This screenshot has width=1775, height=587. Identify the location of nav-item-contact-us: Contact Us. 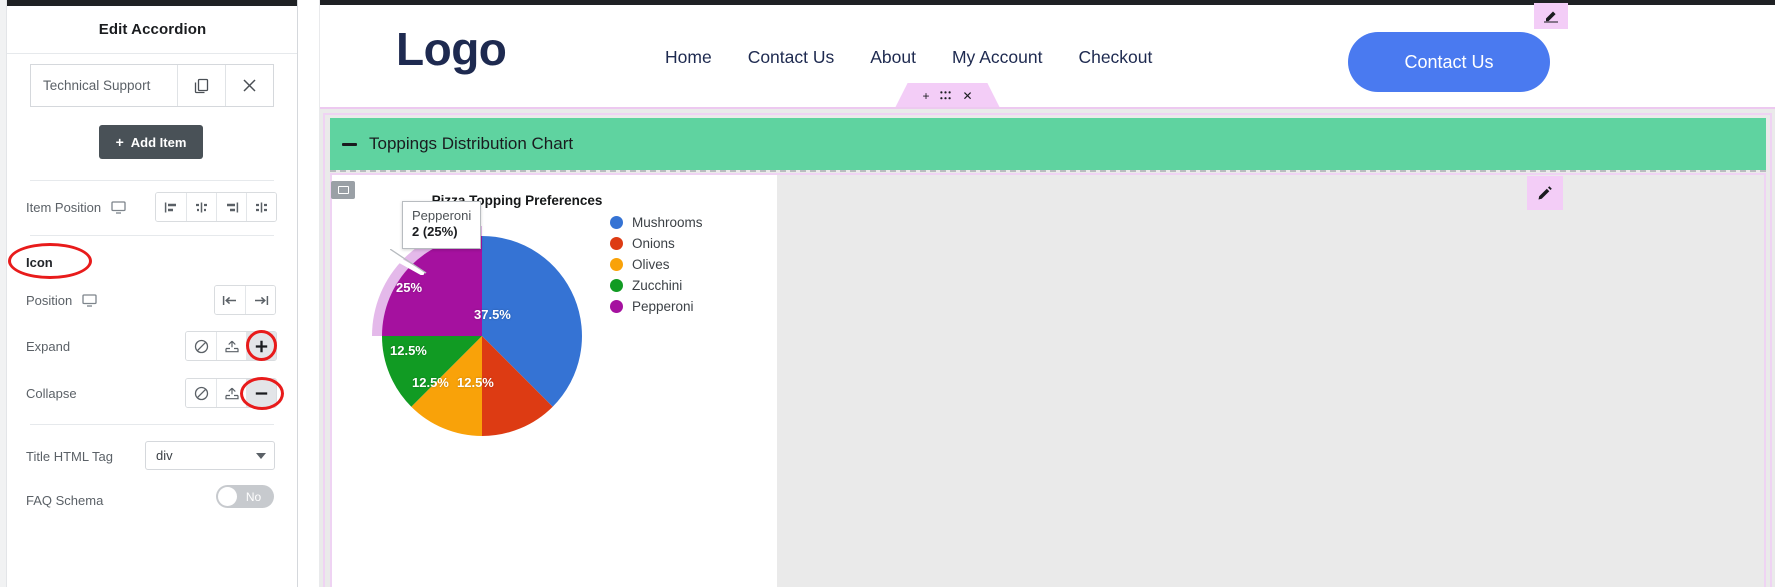
(791, 57).